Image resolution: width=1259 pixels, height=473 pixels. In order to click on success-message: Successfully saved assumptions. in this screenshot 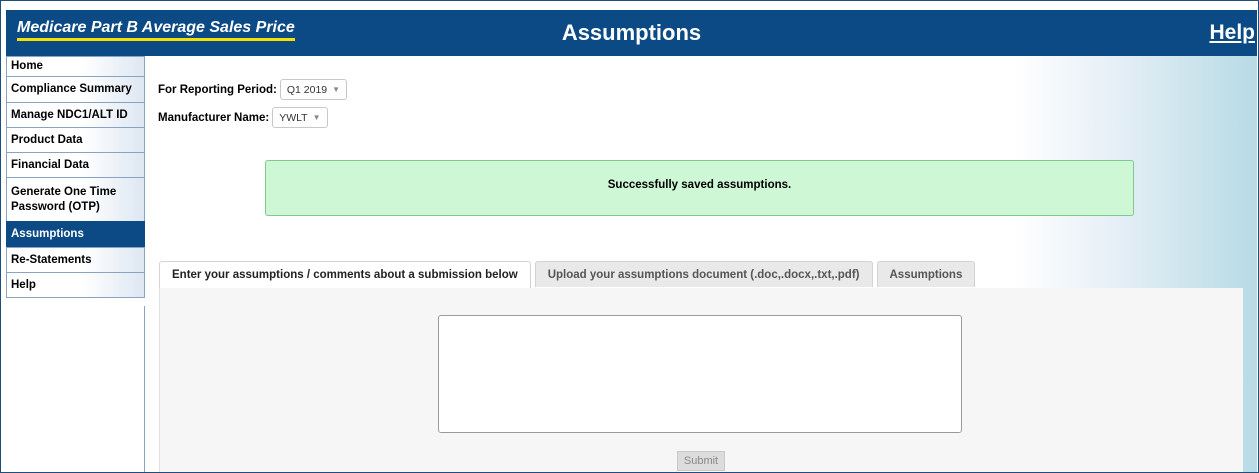, I will do `click(699, 185)`.